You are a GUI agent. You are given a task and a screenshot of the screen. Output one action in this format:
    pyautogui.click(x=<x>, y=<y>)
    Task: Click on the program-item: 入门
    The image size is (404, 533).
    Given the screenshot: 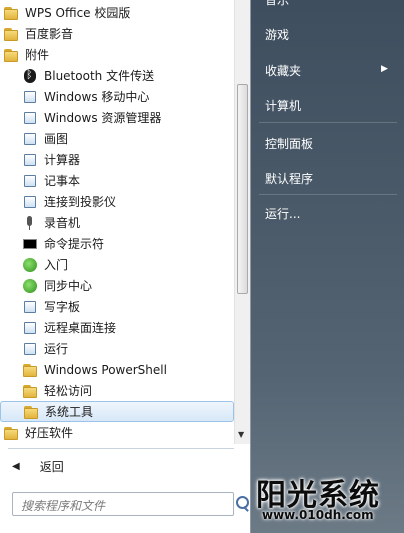 What is the action you would take?
    pyautogui.click(x=117, y=264)
    